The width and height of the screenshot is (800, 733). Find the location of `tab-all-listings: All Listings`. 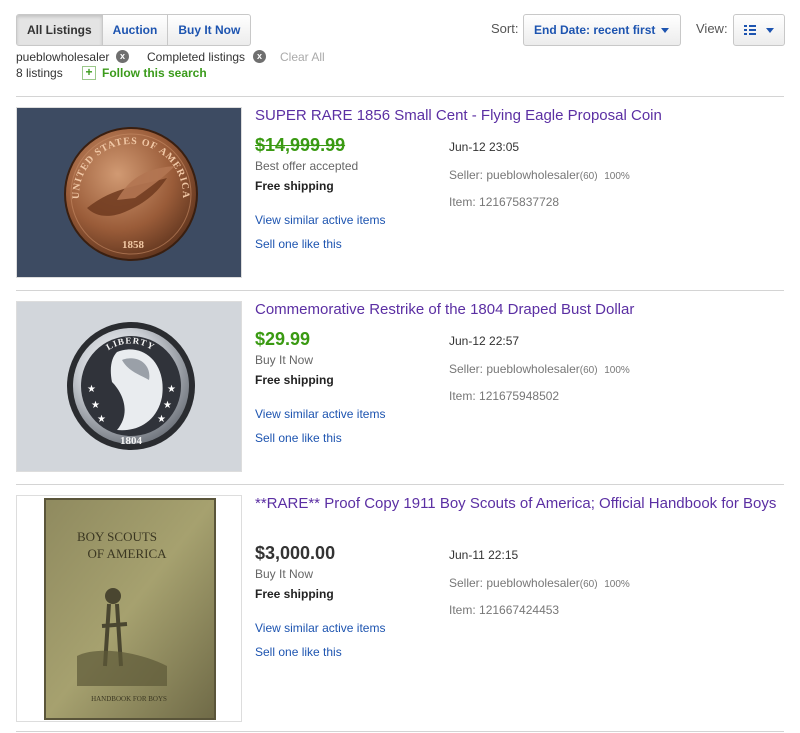

tab-all-listings: All Listings is located at coordinates (59, 30).